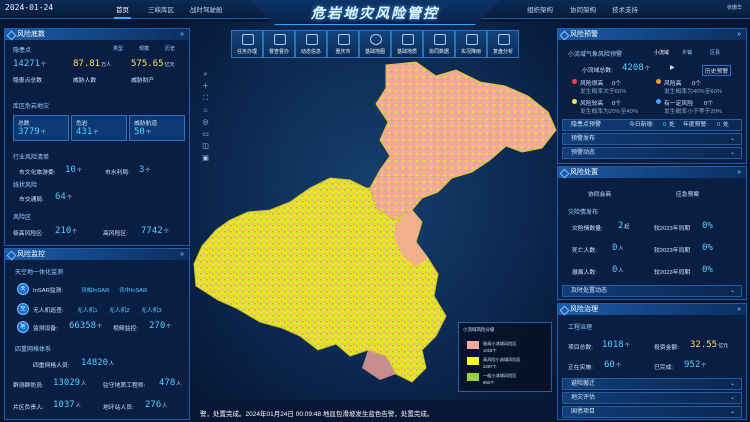 This screenshot has height=422, width=750. I want to click on route-box: 威胁航道 50个, so click(157, 128).